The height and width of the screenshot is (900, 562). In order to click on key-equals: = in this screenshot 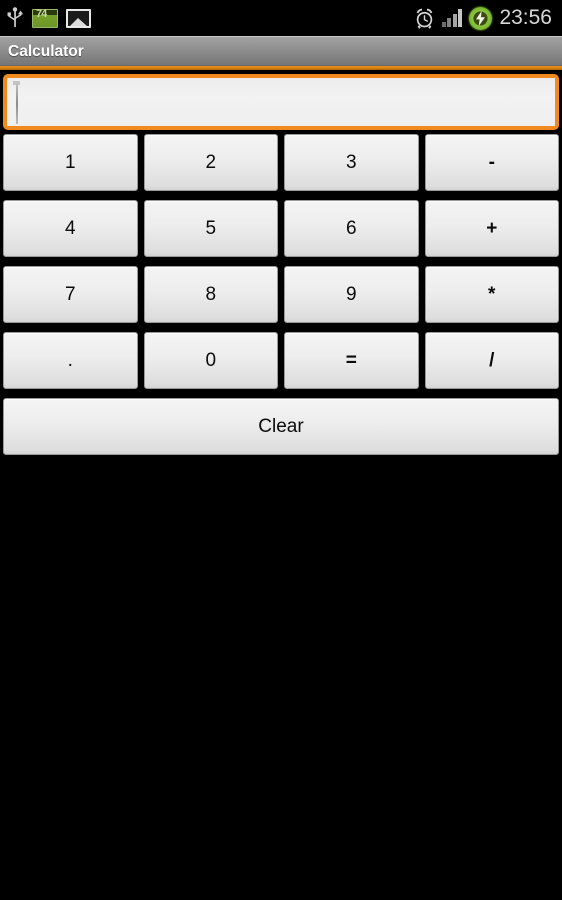, I will do `click(351, 360)`.